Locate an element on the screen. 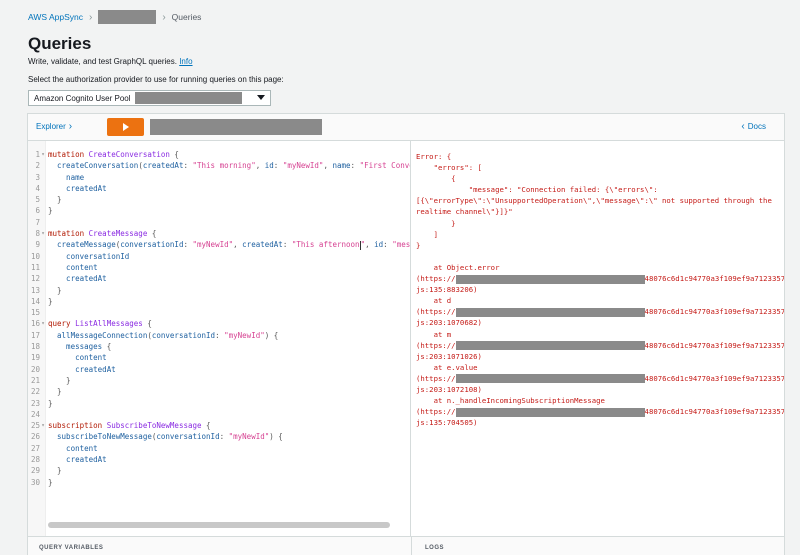 This screenshot has height=555, width=800. result-url-prefix: (https:// is located at coordinates (436, 279).